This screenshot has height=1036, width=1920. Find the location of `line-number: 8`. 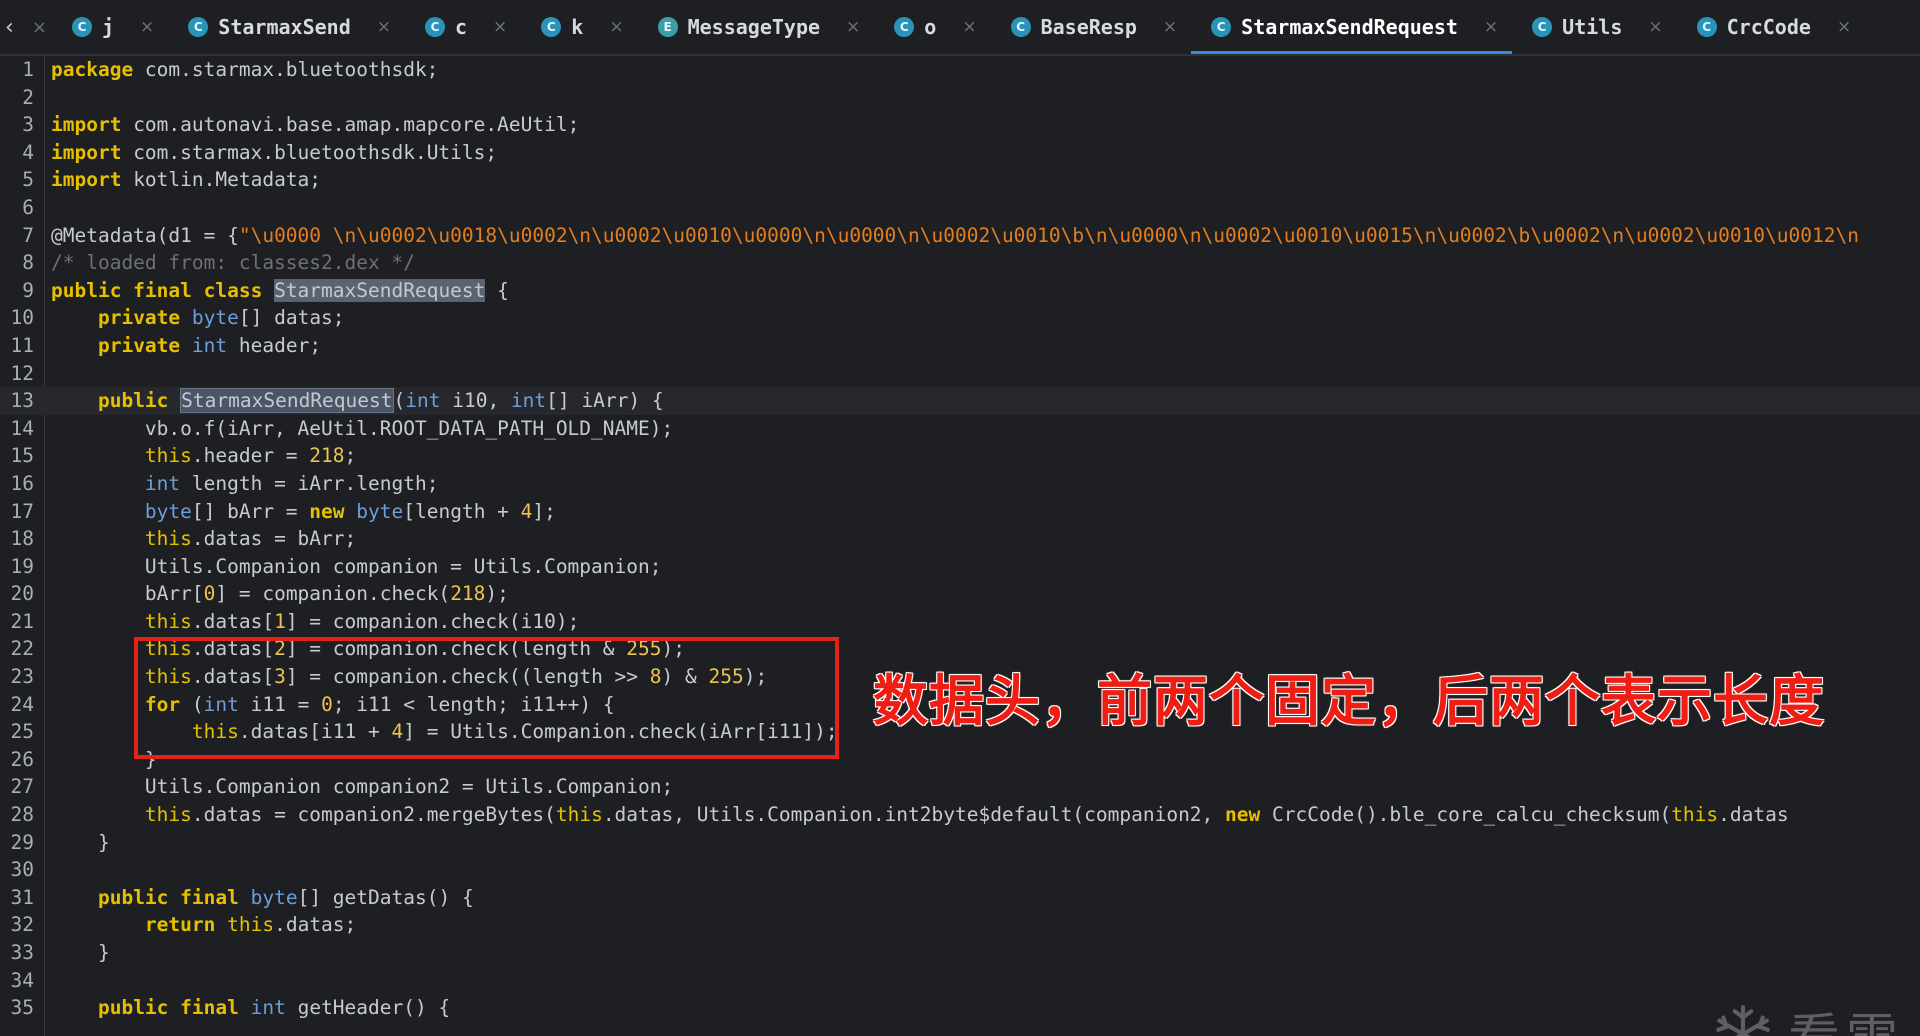

line-number: 8 is located at coordinates (28, 263).